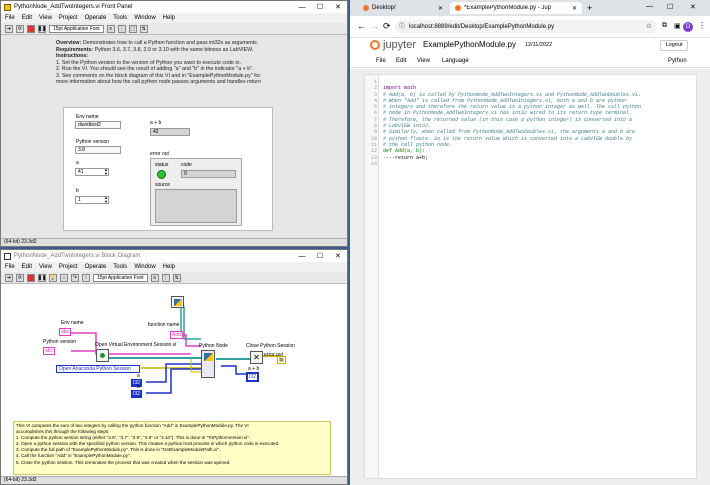 The width and height of the screenshot is (710, 485). Describe the element at coordinates (64, 277) in the screenshot. I see `step-into-icon: ↓` at that location.